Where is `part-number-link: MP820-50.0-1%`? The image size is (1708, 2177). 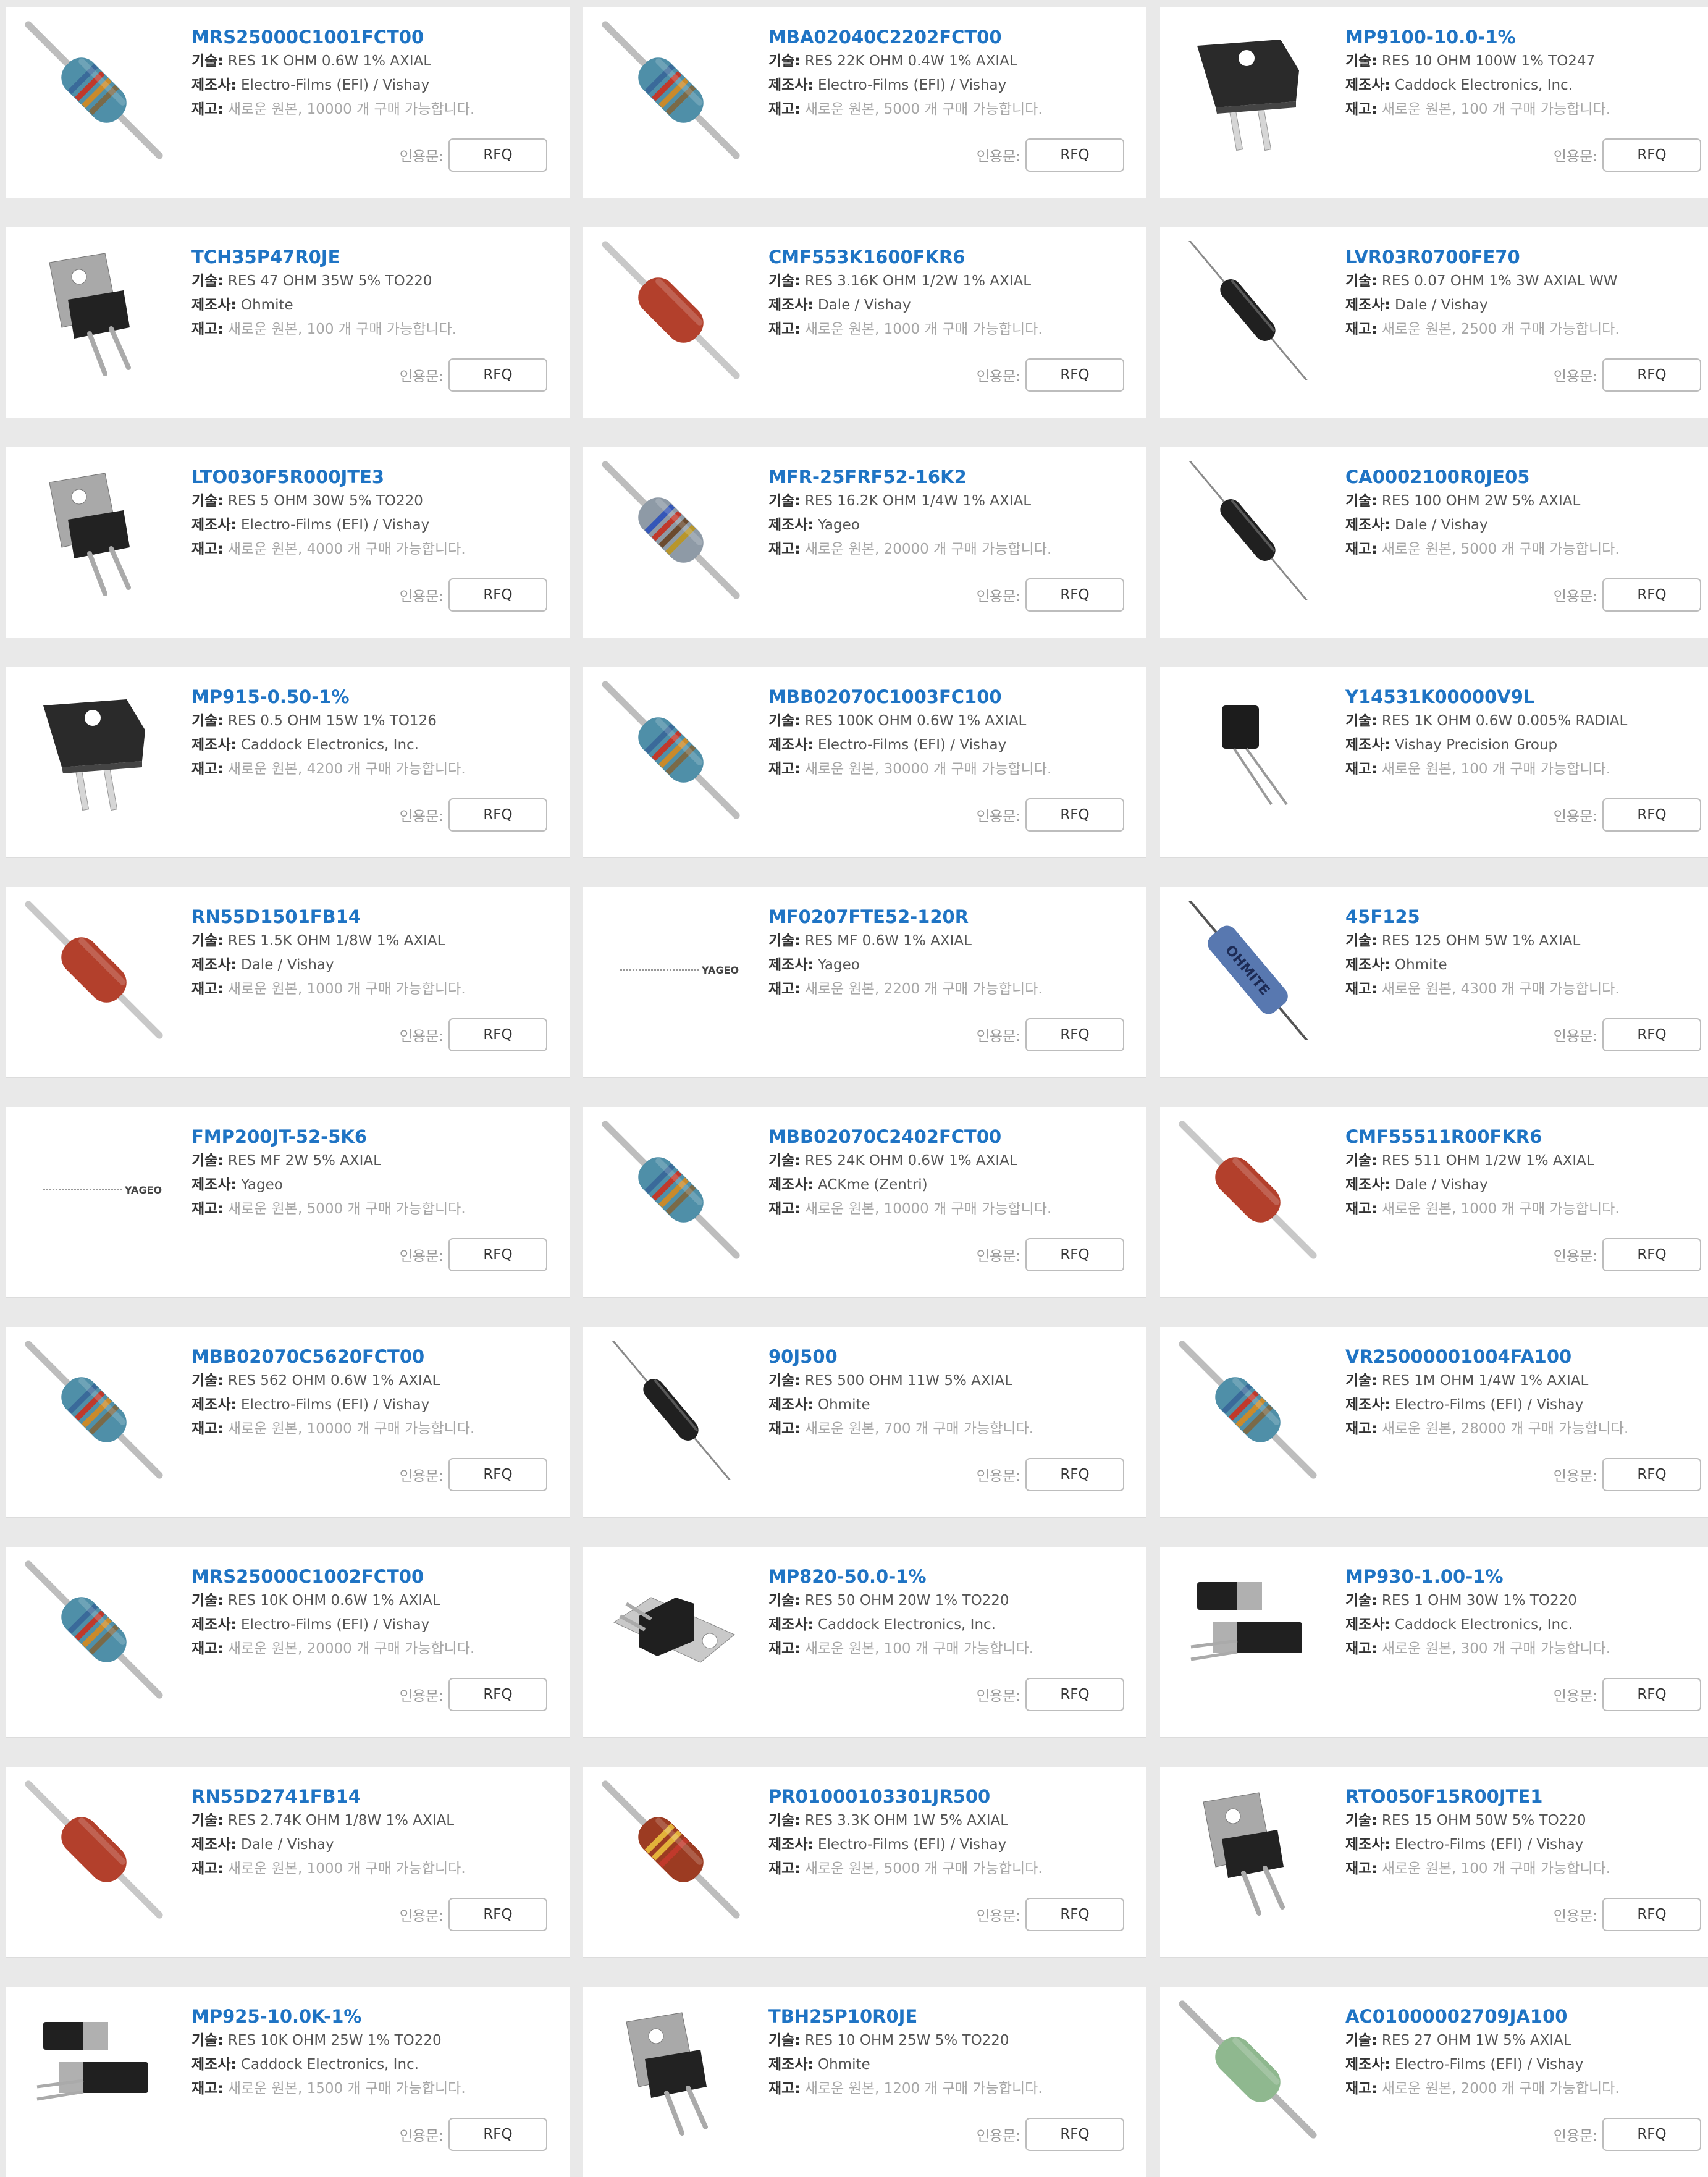 part-number-link: MP820-50.0-1% is located at coordinates (948, 1577).